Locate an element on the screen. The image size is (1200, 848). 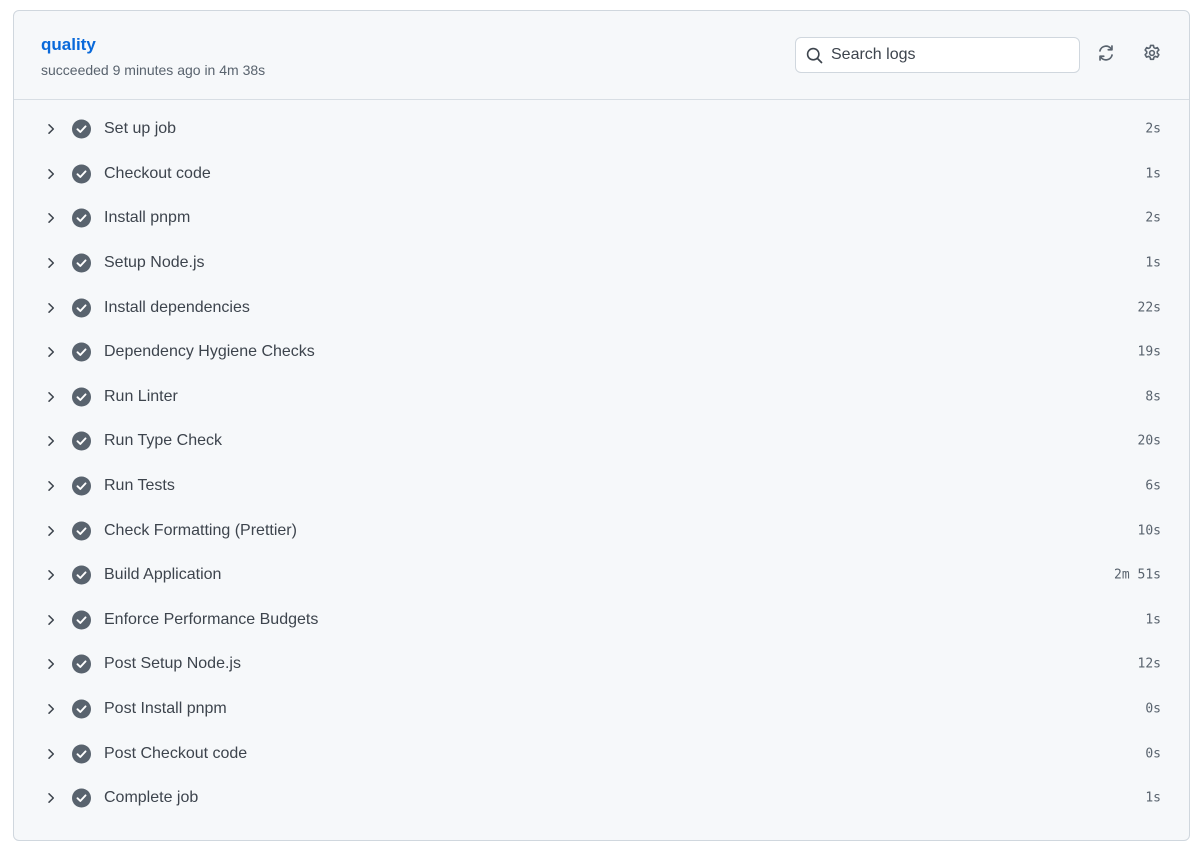
gear-icon is located at coordinates (1152, 55).